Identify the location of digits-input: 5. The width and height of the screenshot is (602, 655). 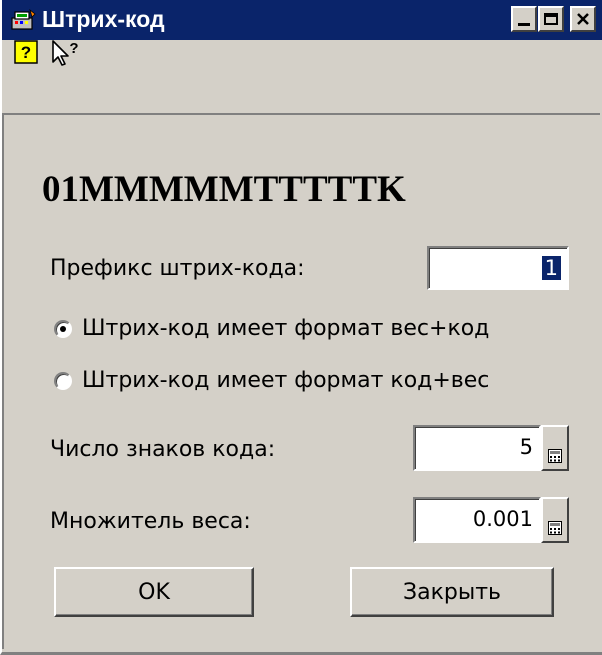
(477, 448).